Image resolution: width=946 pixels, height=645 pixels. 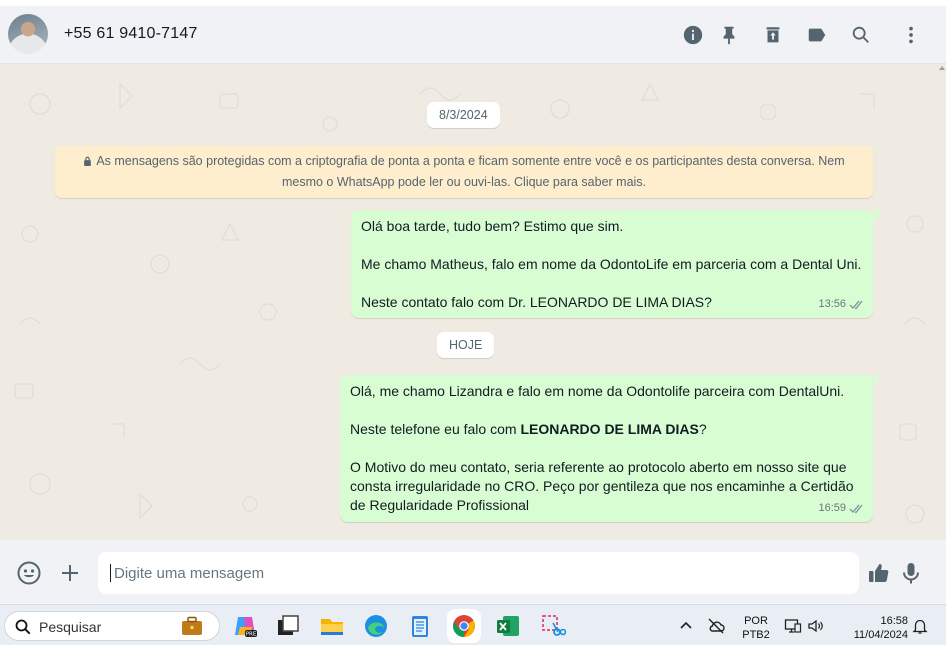 I want to click on cloud-offline-icon, so click(x=716, y=626).